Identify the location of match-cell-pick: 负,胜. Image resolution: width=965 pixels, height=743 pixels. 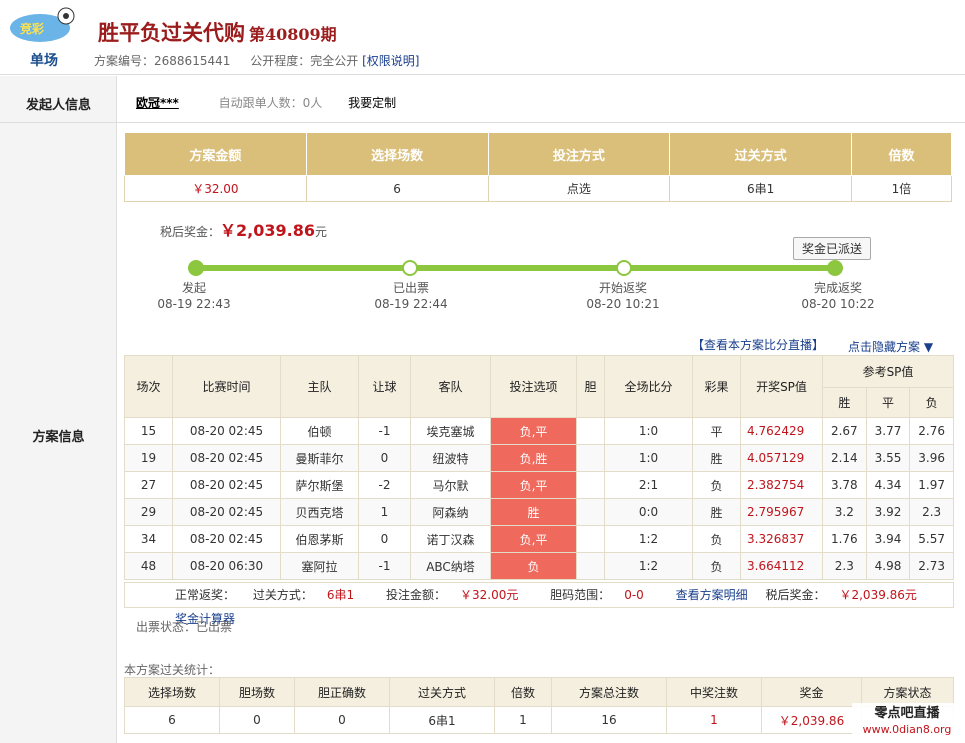
(533, 458).